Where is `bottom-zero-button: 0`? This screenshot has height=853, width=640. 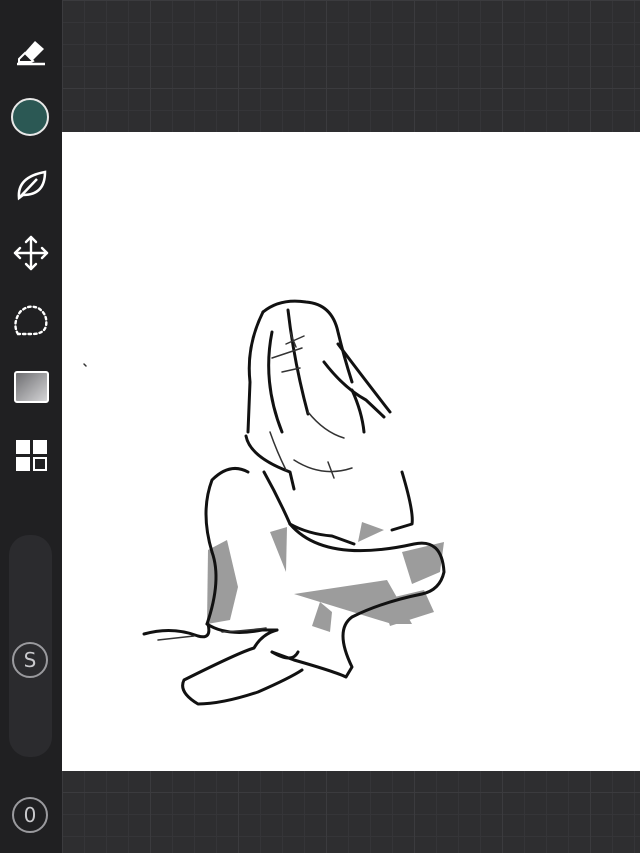 bottom-zero-button: 0 is located at coordinates (30, 815).